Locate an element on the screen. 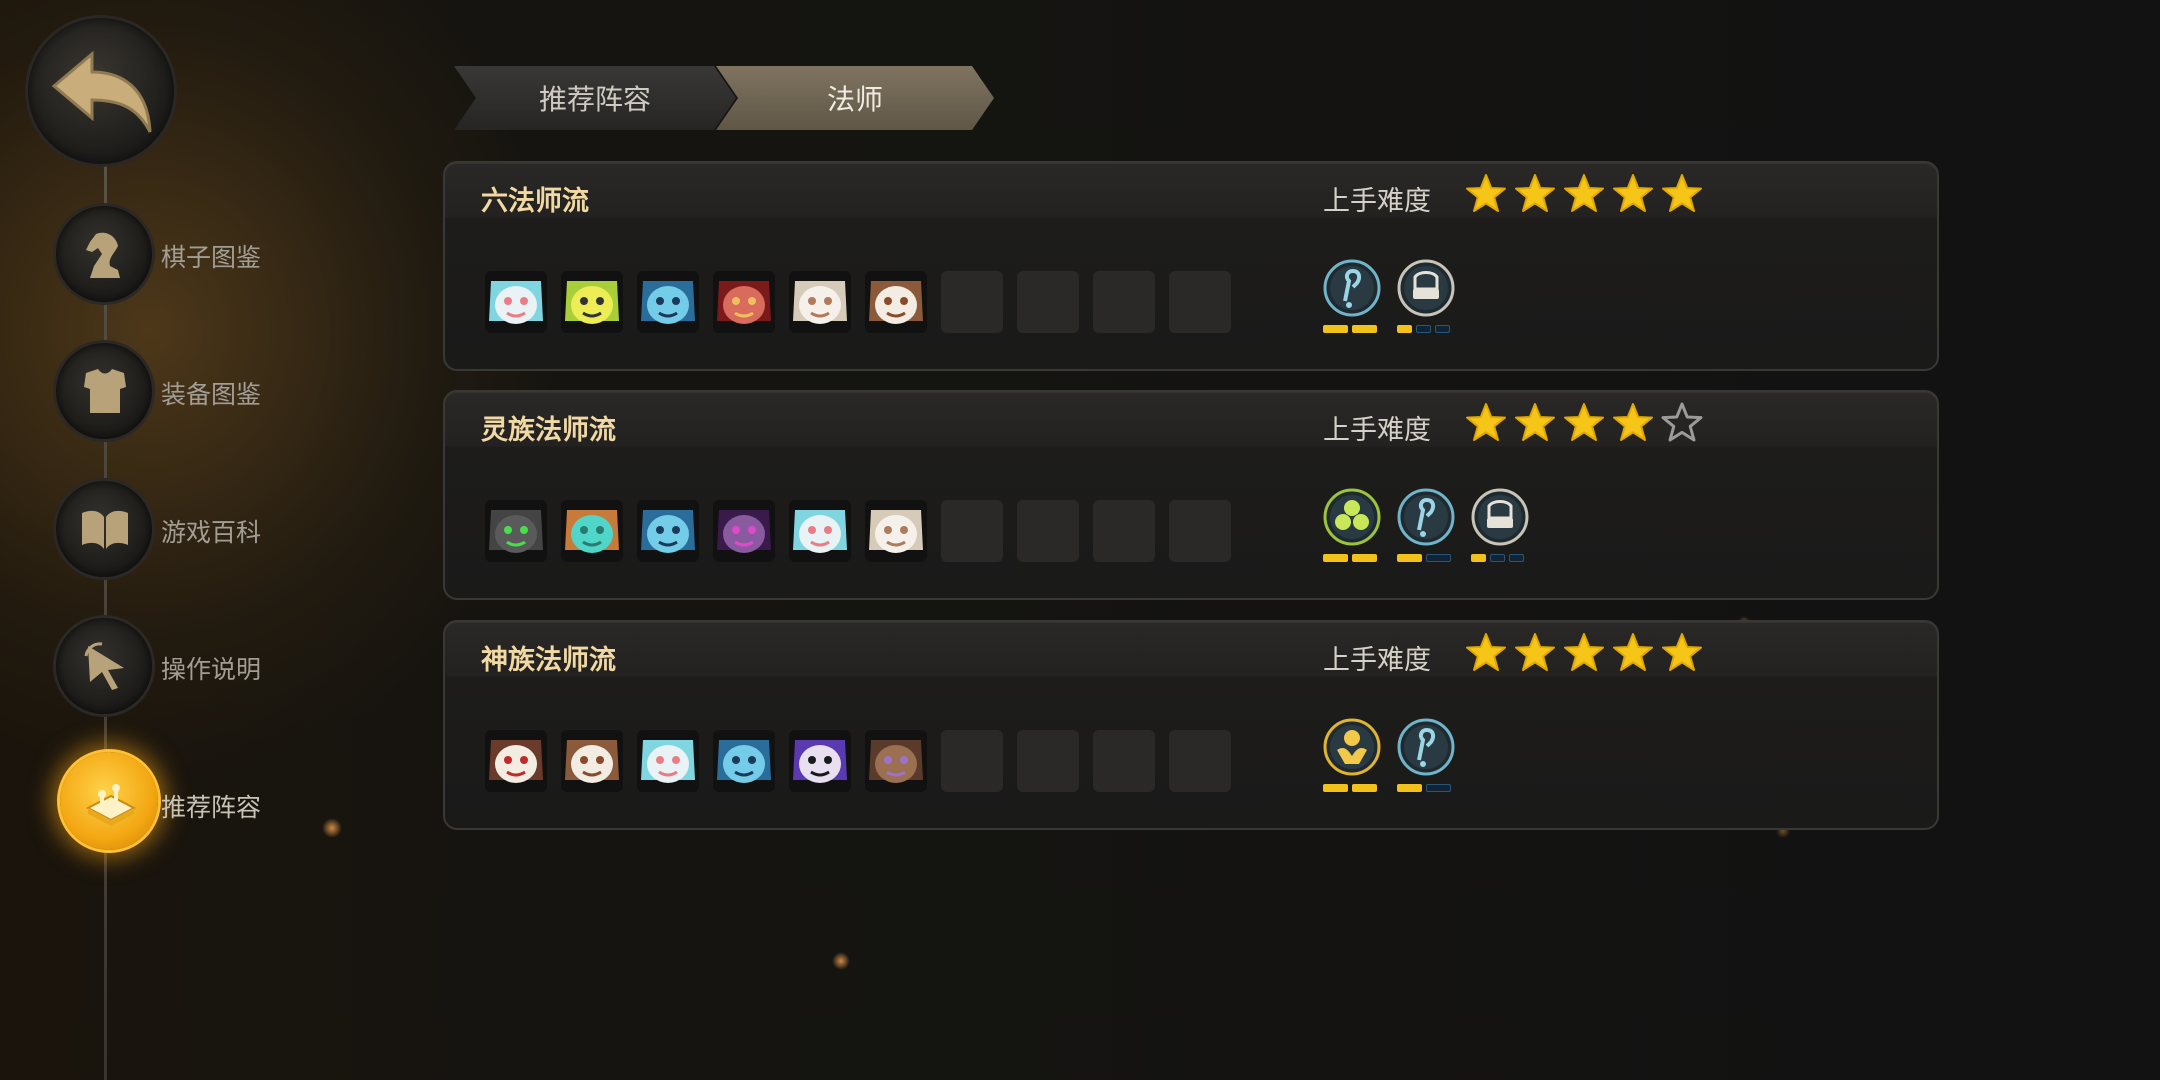 The height and width of the screenshot is (1080, 2160). purple-wizard-piece is located at coordinates (820, 761).